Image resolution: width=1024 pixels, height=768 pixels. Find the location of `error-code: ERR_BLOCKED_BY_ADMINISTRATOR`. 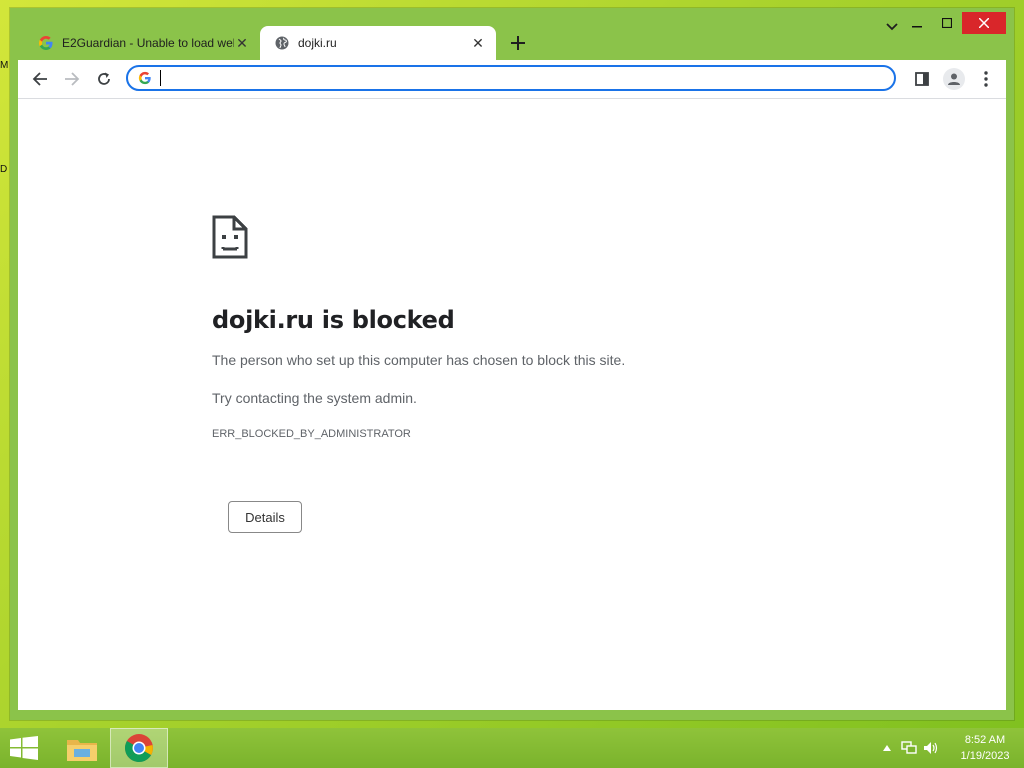

error-code: ERR_BLOCKED_BY_ADMINISTRATOR is located at coordinates (311, 434).